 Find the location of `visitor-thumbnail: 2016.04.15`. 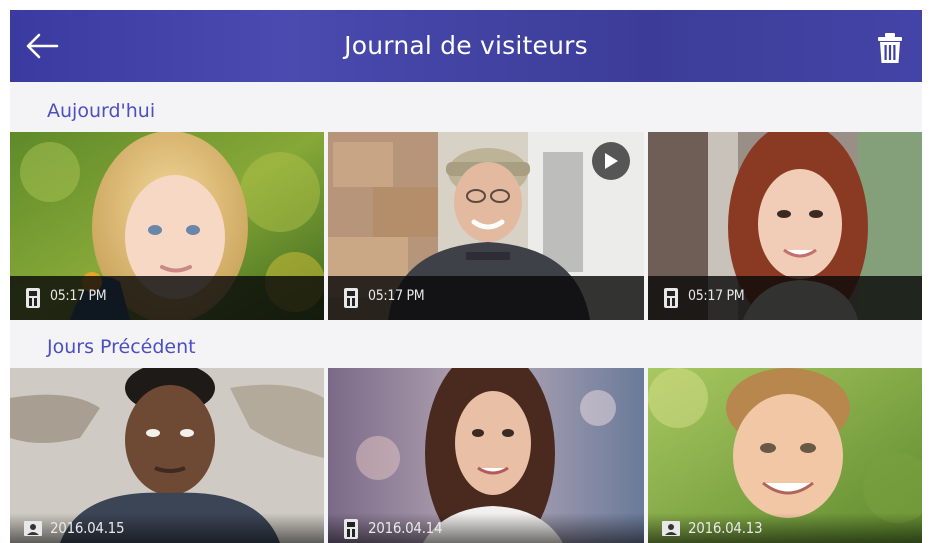

visitor-thumbnail: 2016.04.15 is located at coordinates (167, 455).